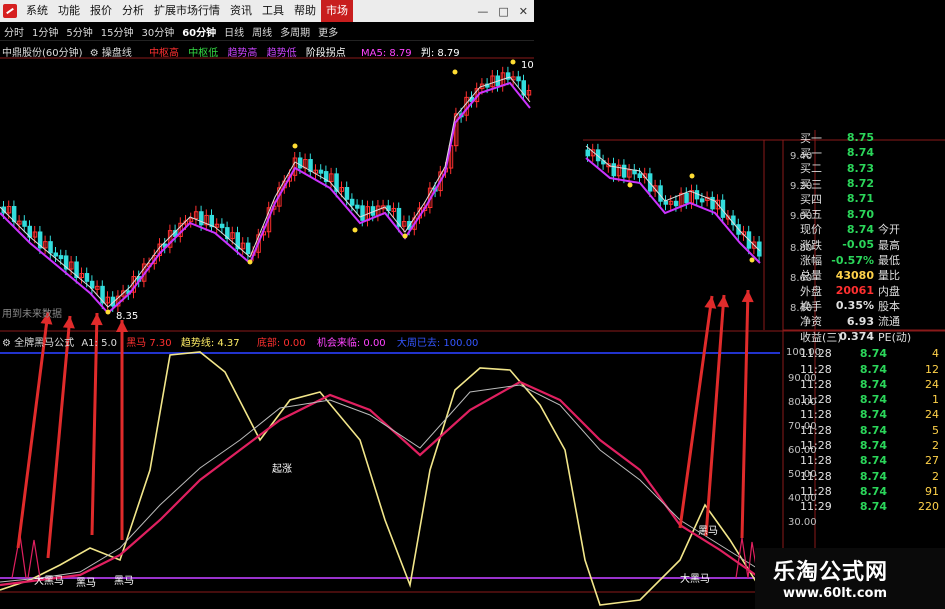  Describe the element at coordinates (889, 306) in the screenshot. I see `quote-extra-label: 股本` at that location.